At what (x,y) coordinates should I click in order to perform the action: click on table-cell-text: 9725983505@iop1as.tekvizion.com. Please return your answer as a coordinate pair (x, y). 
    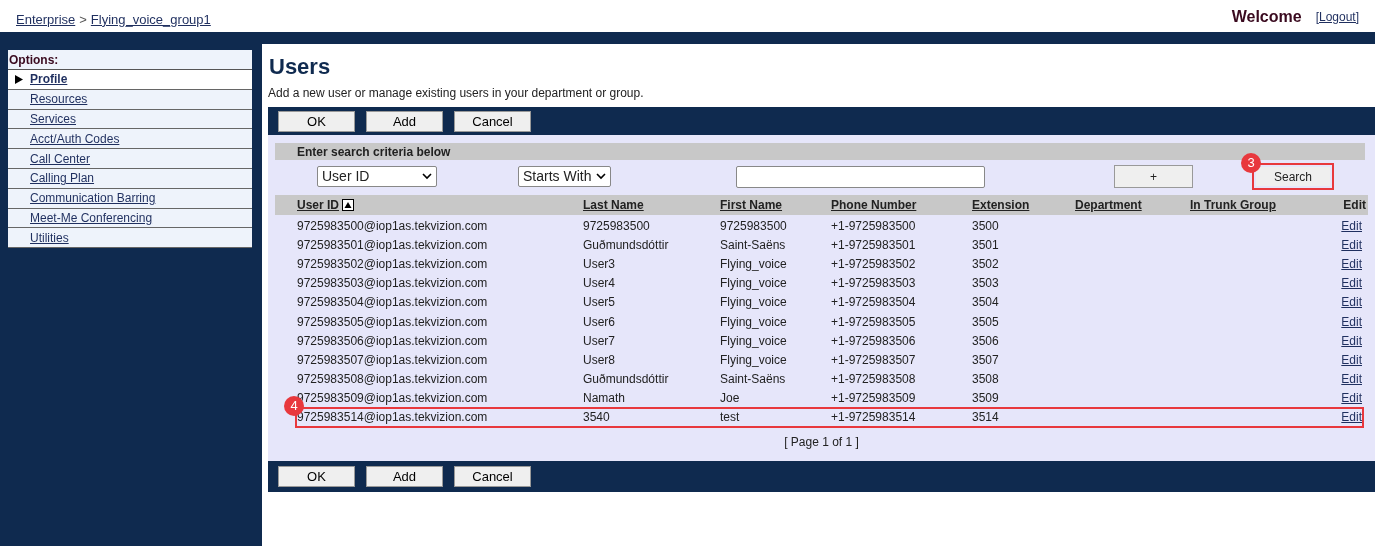
    Looking at the image, I should click on (393, 322).